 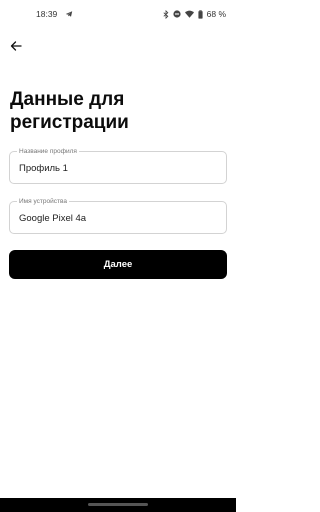 What do you see at coordinates (216, 14) in the screenshot?
I see `battery-percent: 68 %` at bounding box center [216, 14].